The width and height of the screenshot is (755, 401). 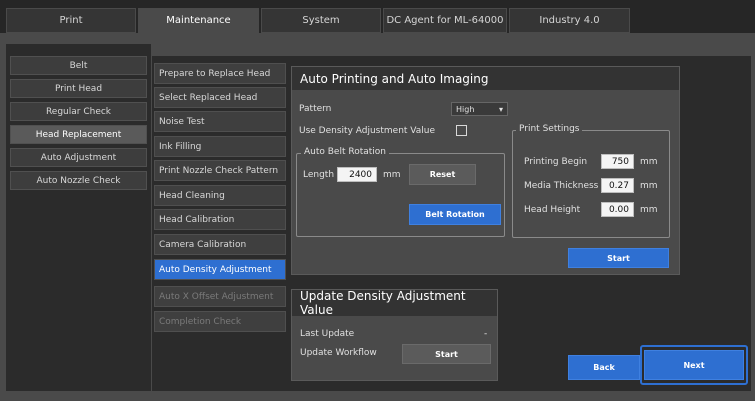 What do you see at coordinates (618, 258) in the screenshot?
I see `auto-print-start-button: Start` at bounding box center [618, 258].